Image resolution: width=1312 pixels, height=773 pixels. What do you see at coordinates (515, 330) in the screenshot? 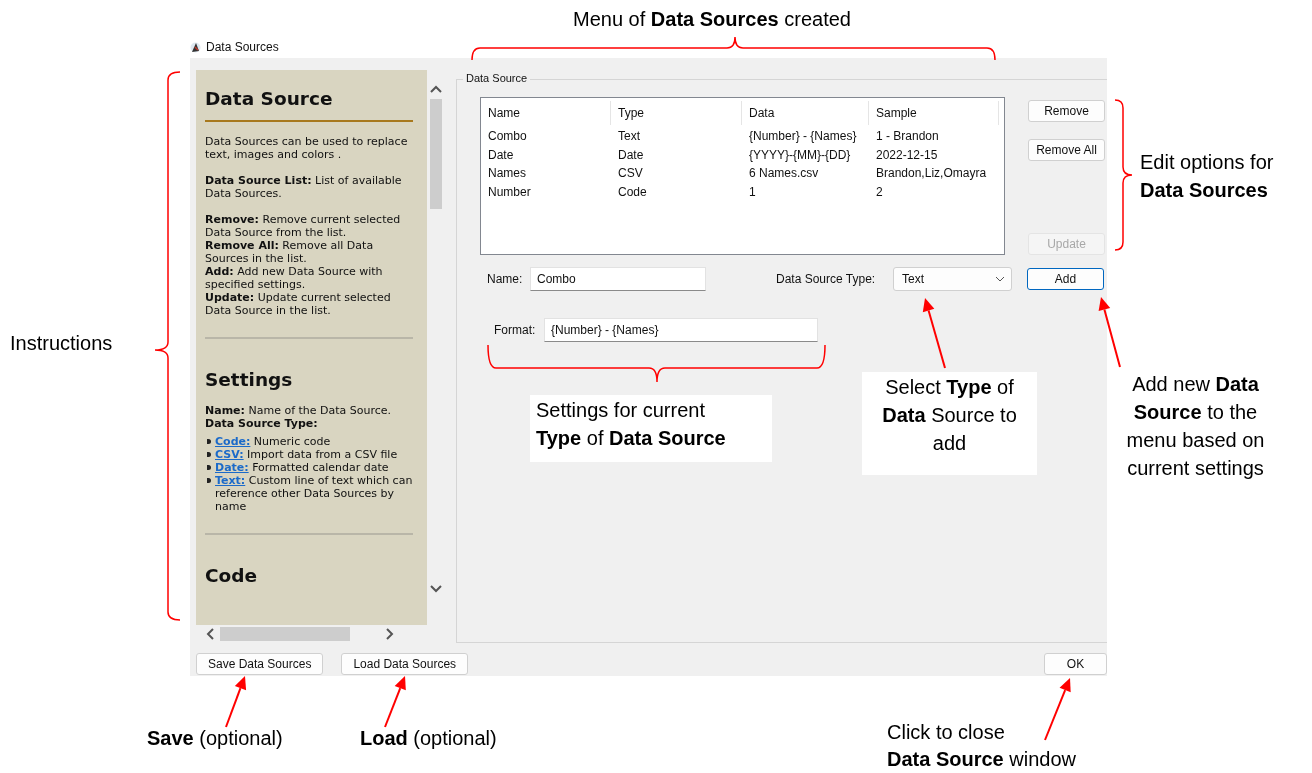
I see `format-label: Format:` at bounding box center [515, 330].